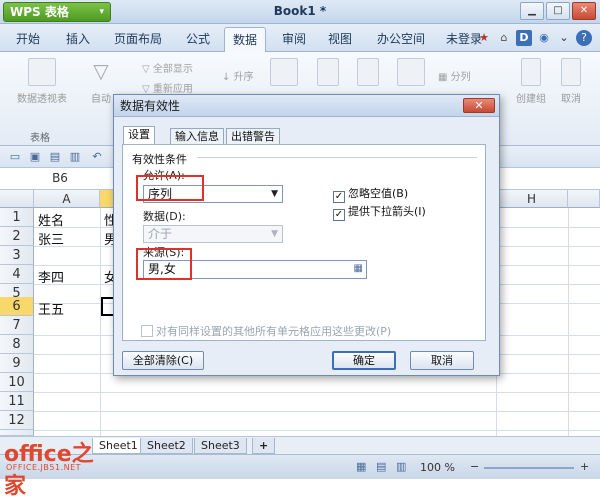 This screenshot has width=600, height=500. What do you see at coordinates (504, 38) in the screenshot?
I see `shirt-icon: ⌂` at bounding box center [504, 38].